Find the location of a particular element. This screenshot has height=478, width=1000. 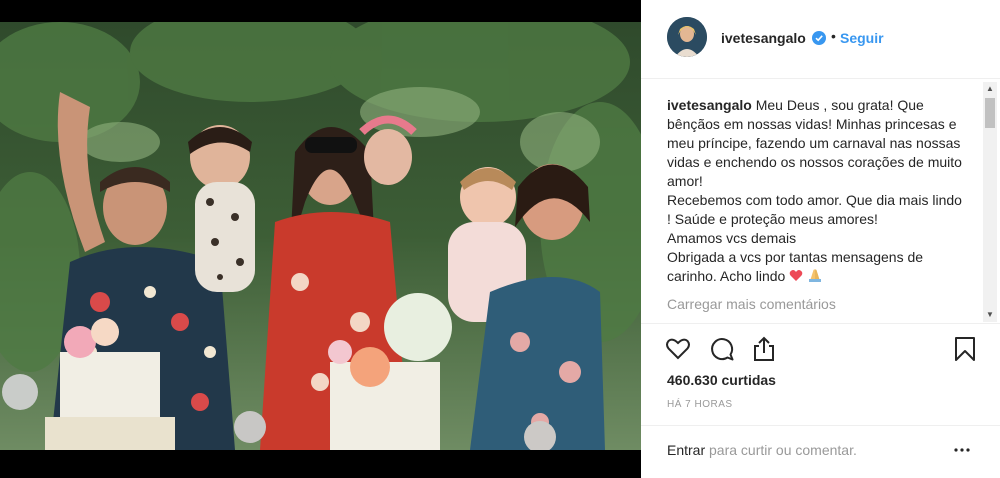

caption-username: ivetesangalo is located at coordinates (709, 105).